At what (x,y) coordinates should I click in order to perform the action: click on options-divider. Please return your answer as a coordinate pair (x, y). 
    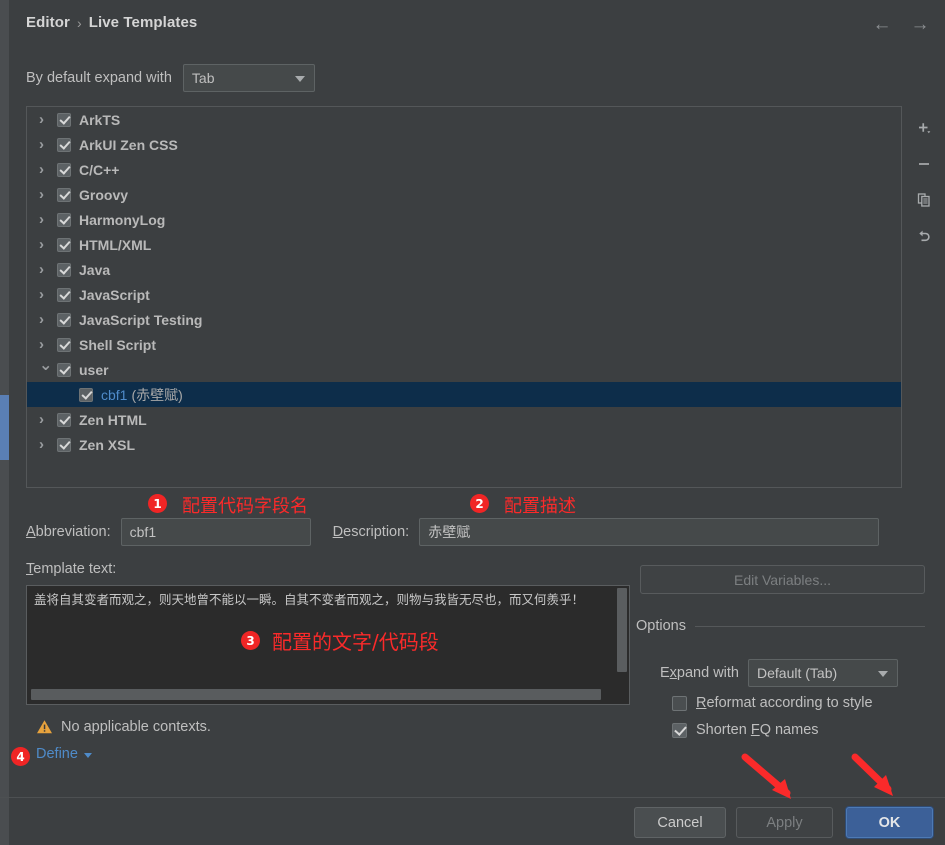
    Looking at the image, I should click on (809, 626).